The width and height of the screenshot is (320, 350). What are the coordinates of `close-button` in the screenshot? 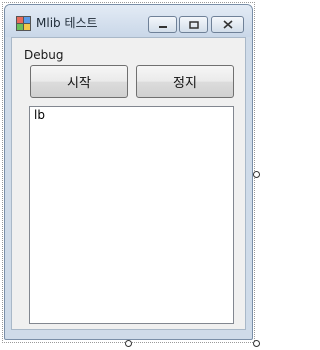 It's located at (227, 24).